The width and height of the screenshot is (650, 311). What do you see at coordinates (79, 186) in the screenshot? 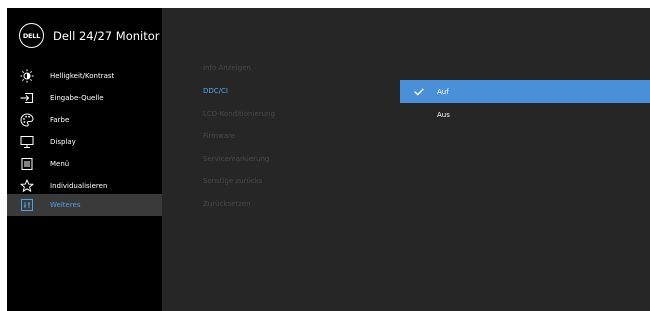
I see `sidebar-item-label: Individualisieren` at bounding box center [79, 186].